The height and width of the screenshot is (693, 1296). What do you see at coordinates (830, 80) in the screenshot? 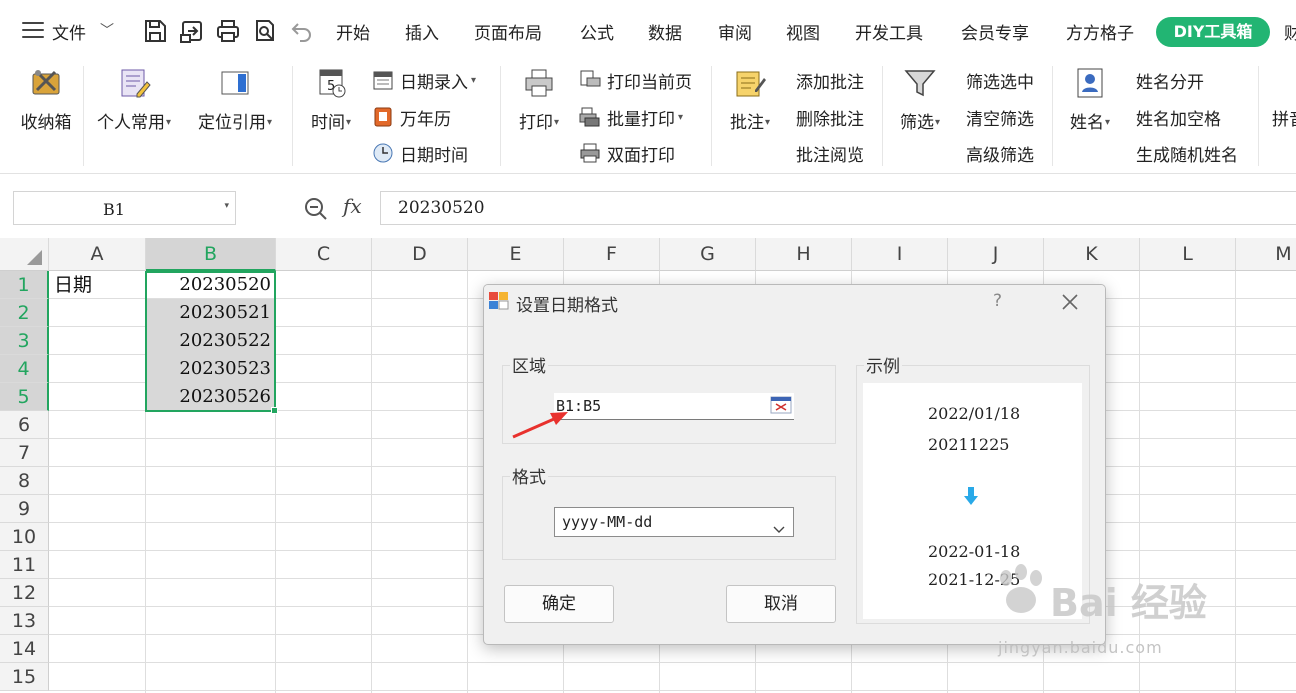
I see `add-comment-button: 添加批注` at bounding box center [830, 80].